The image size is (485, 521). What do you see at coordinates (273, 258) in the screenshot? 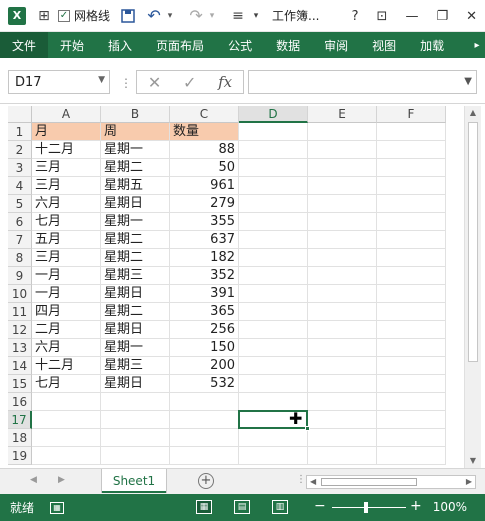
I see `cell-d8` at bounding box center [273, 258].